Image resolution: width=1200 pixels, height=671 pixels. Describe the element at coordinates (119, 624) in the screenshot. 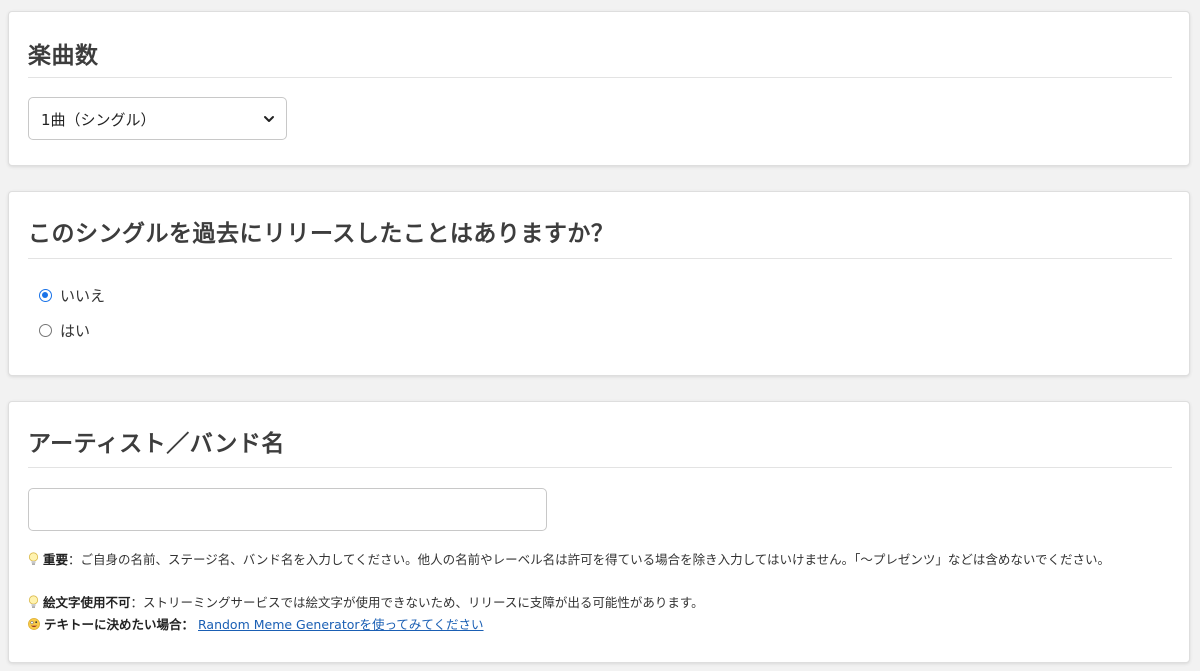

I see `random-label: テキトーに決めたい場合：` at that location.